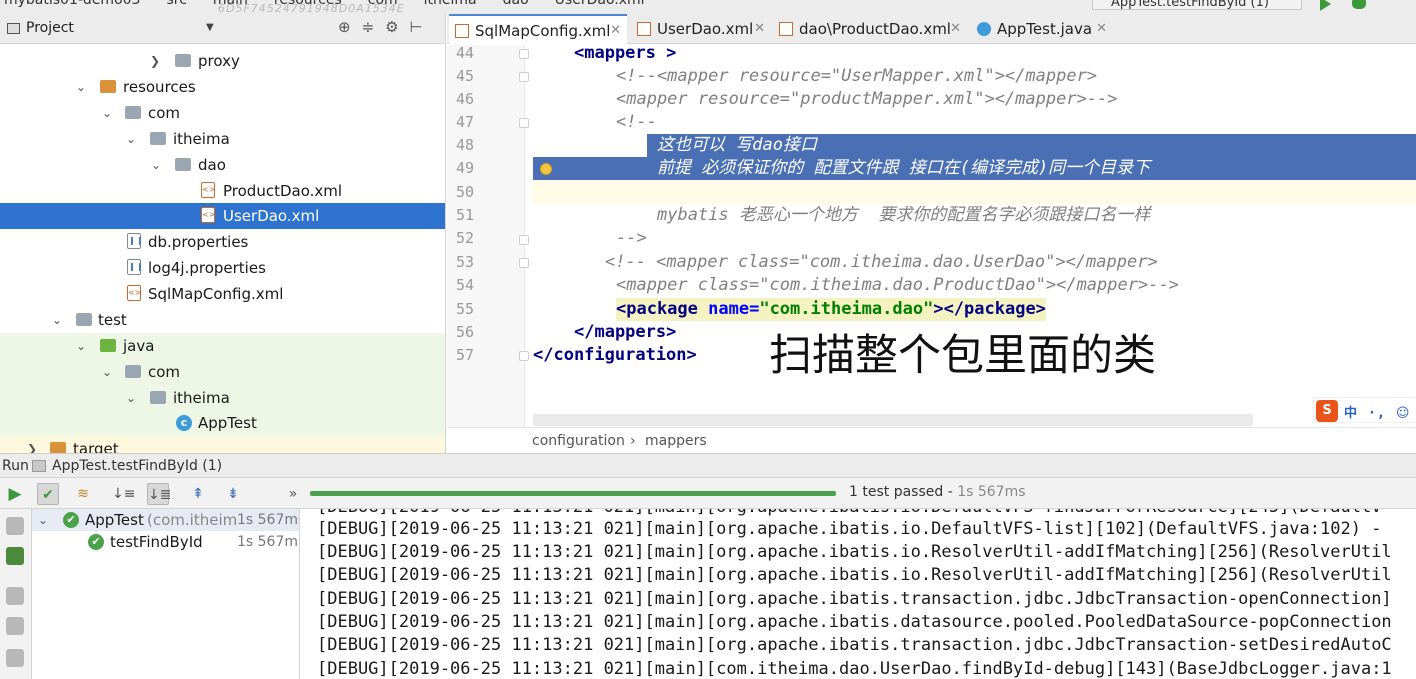 This screenshot has width=1416, height=679. What do you see at coordinates (166, 542) in the screenshot?
I see `test-row-testfindbyid: ✔ testFindById 1s 567ms` at bounding box center [166, 542].